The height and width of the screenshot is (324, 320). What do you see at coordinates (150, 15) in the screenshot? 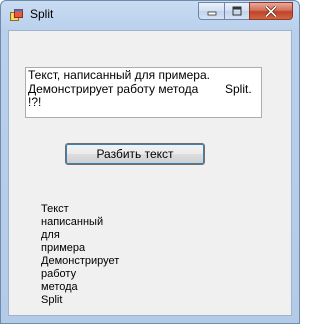
I see `title-bar: Split` at bounding box center [150, 15].